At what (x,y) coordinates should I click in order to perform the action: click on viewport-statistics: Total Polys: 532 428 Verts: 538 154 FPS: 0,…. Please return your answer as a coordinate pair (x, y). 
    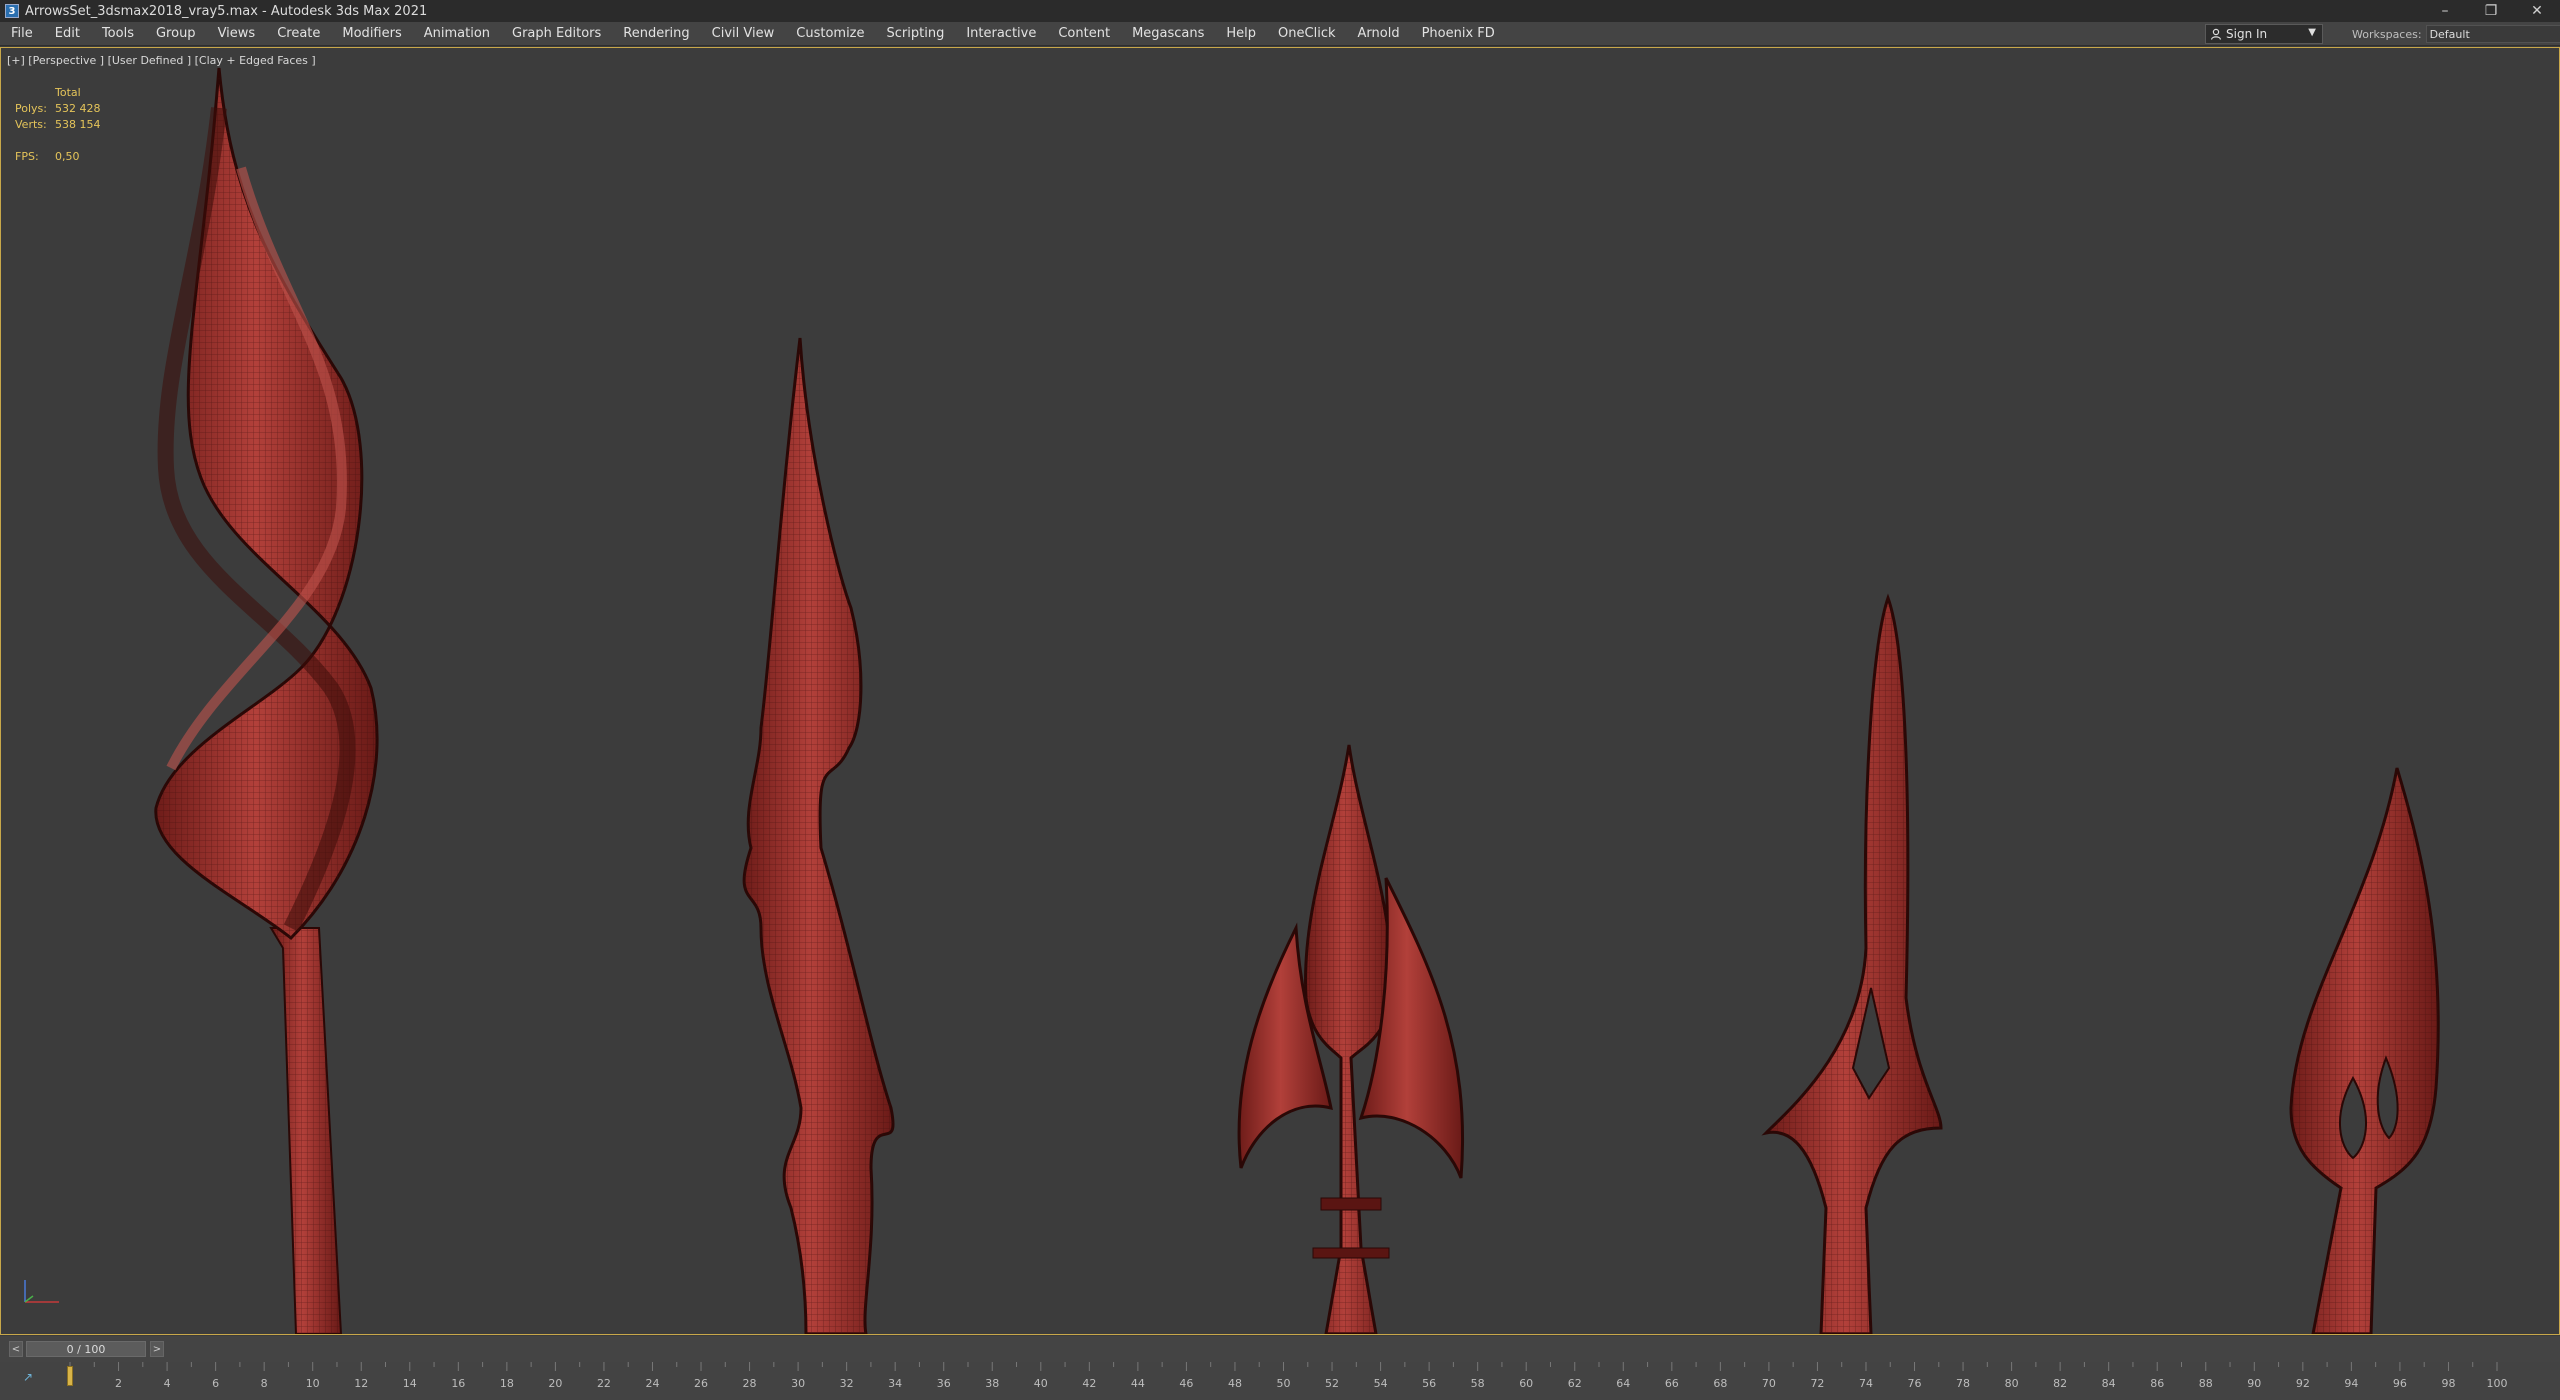
    Looking at the image, I should click on (58, 125).